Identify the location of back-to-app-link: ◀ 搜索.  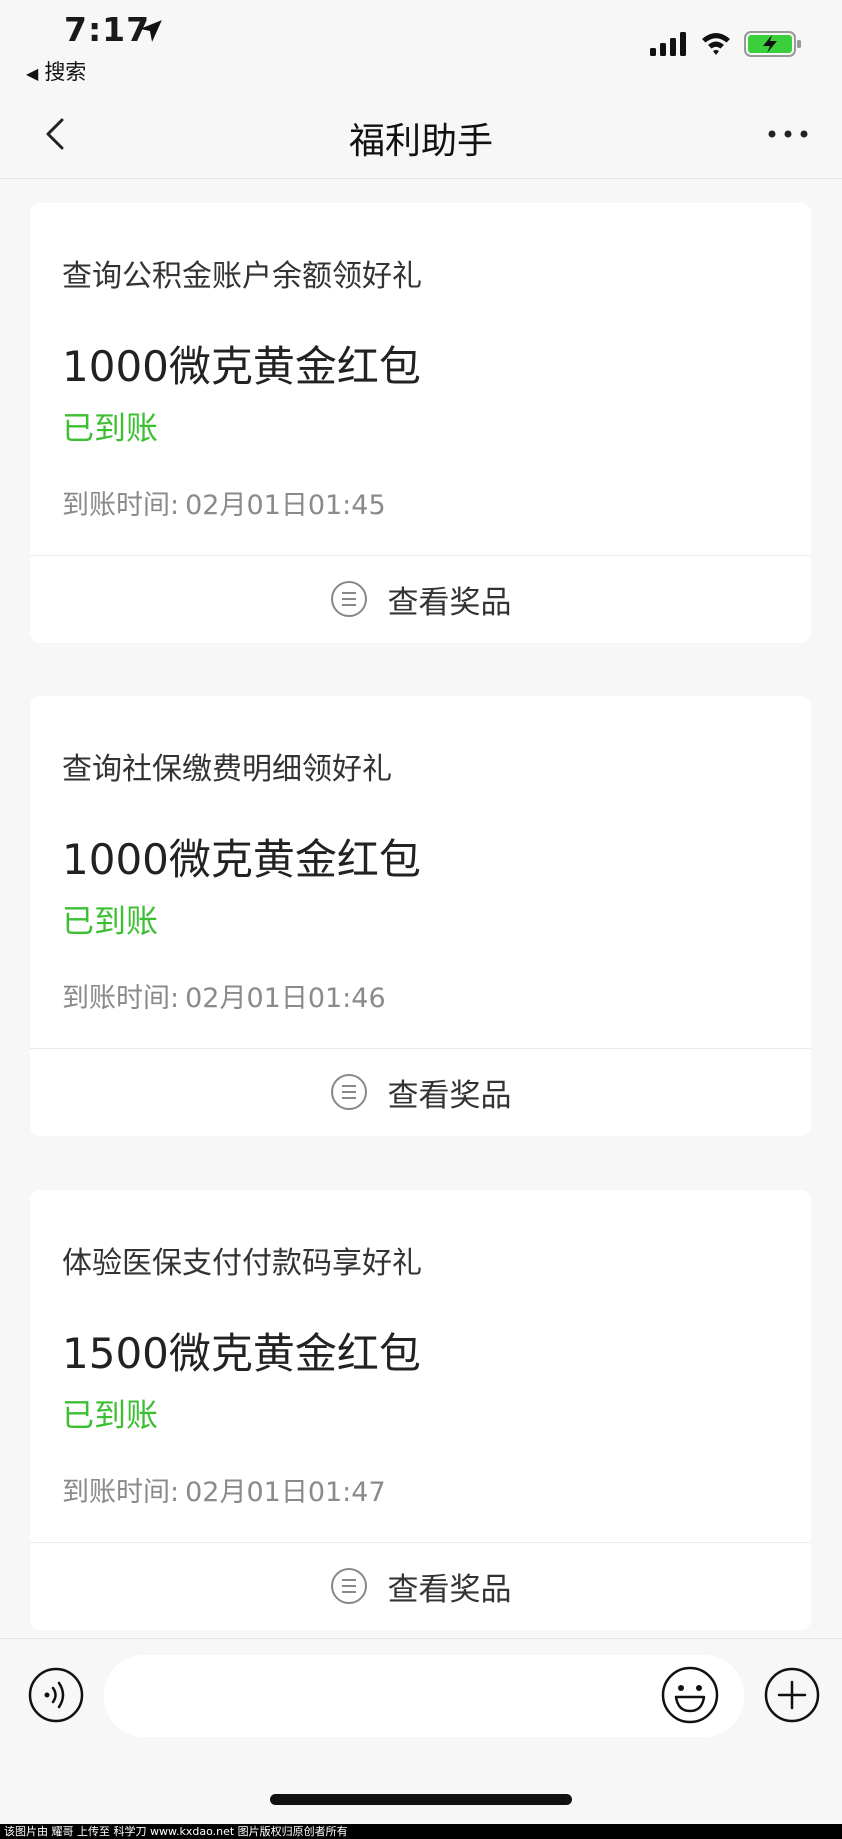
(56, 71).